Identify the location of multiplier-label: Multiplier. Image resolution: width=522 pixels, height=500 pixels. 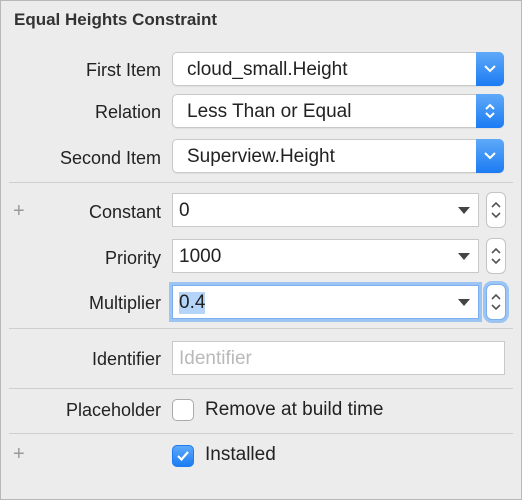
(124, 303).